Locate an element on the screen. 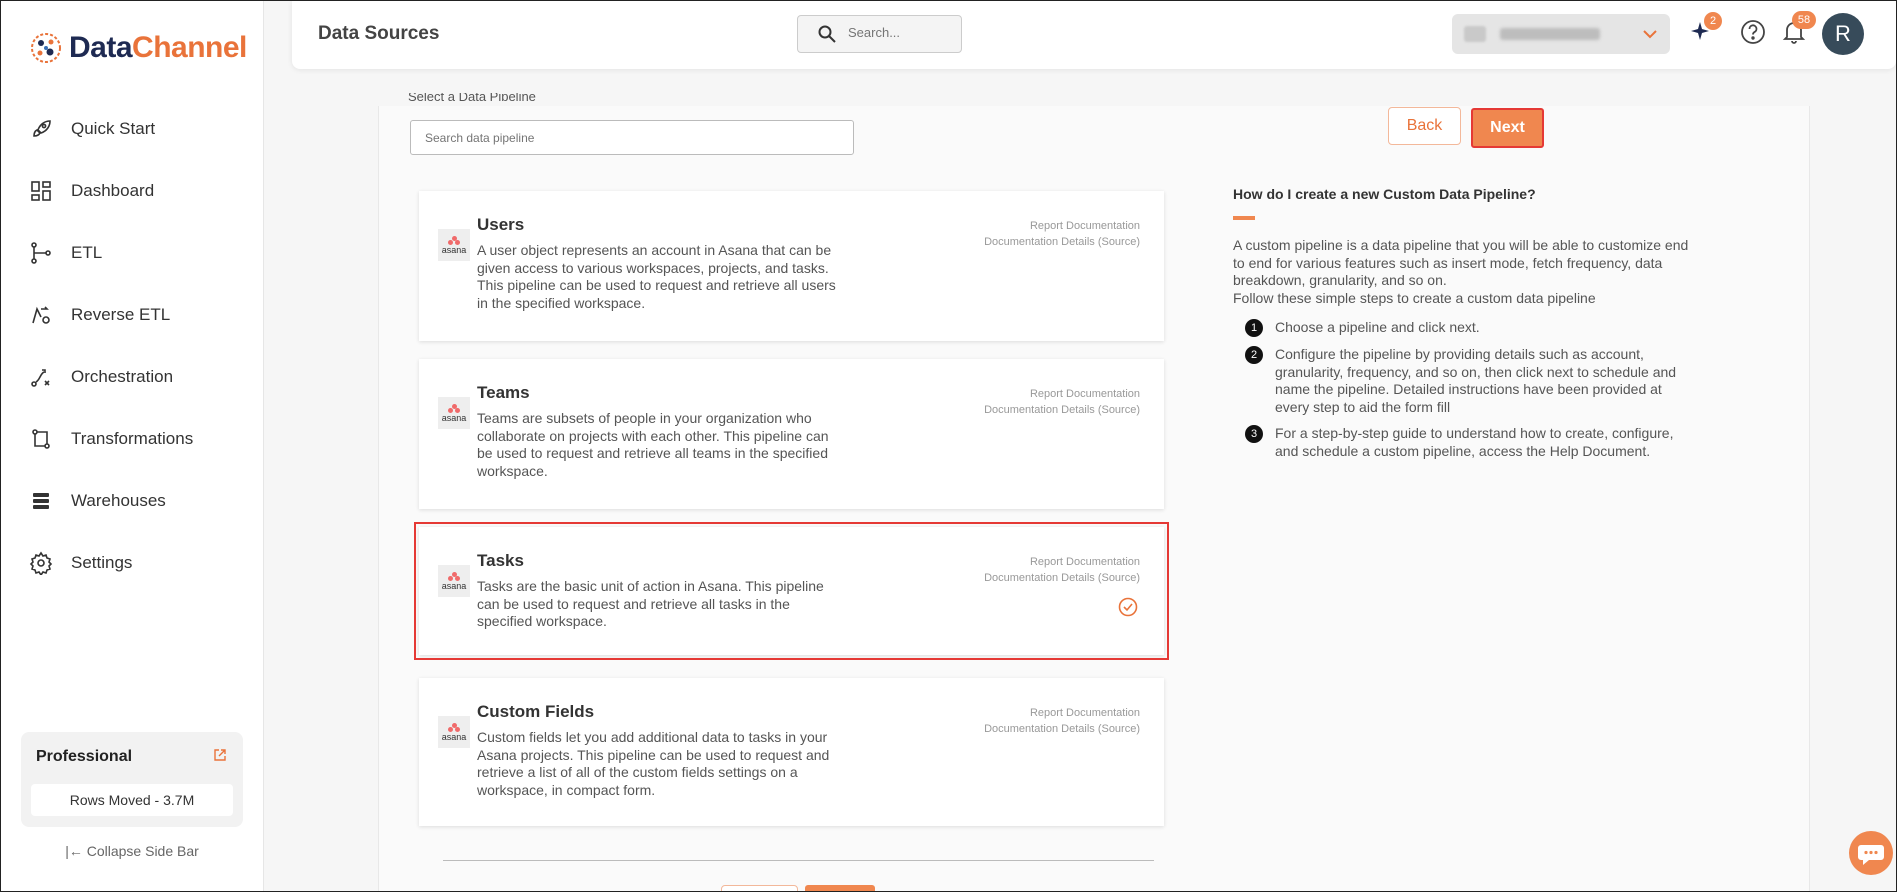  sidebar-item-quick-start: Quick Start is located at coordinates (132, 129).